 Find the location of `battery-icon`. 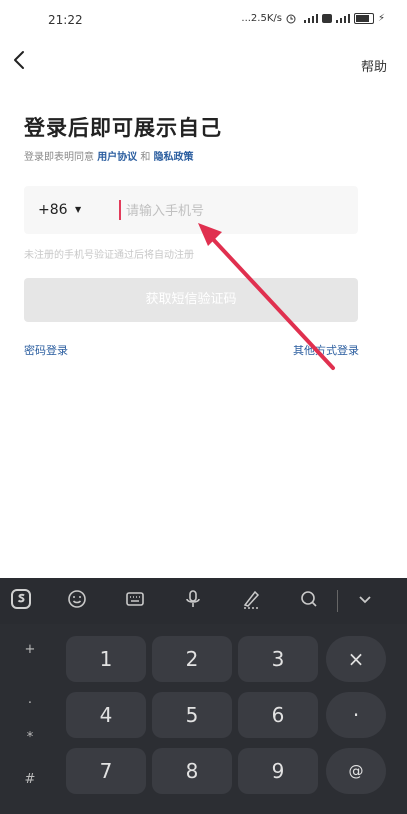

battery-icon is located at coordinates (363, 18).